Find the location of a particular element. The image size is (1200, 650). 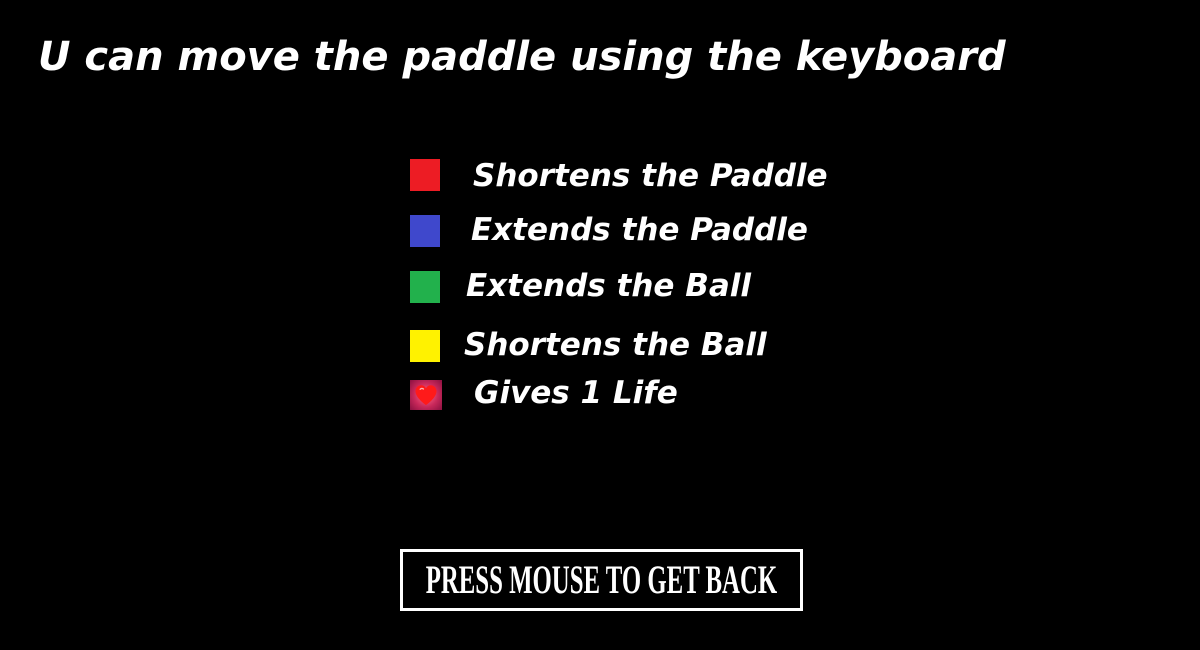

back-button-label: PRESS MOUSE TO GET BACK is located at coordinates (601, 579).